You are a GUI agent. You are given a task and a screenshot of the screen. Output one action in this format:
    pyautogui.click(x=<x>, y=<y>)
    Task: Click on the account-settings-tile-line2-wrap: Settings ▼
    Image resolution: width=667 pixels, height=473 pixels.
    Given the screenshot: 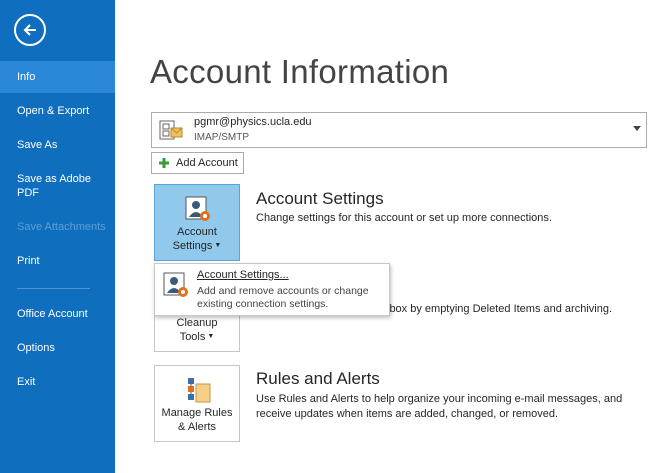 What is the action you would take?
    pyautogui.click(x=197, y=246)
    